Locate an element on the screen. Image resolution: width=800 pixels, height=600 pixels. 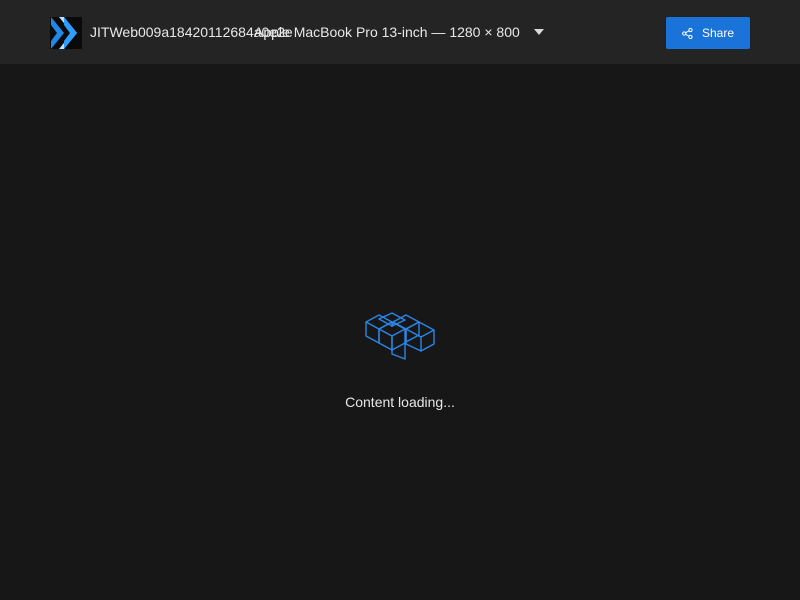
share-label: Share is located at coordinates (718, 33).